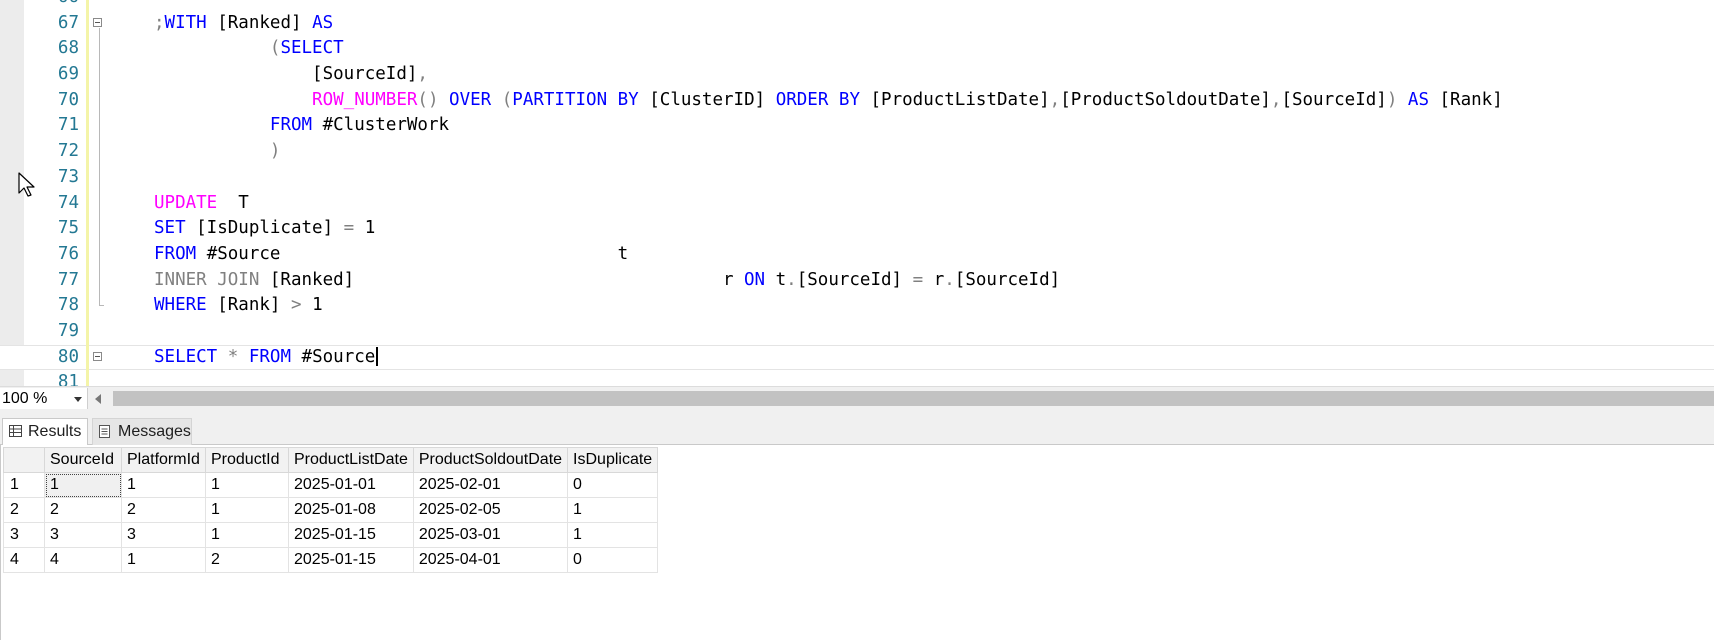 The image size is (1714, 640). I want to click on line-number: 78, so click(68, 305).